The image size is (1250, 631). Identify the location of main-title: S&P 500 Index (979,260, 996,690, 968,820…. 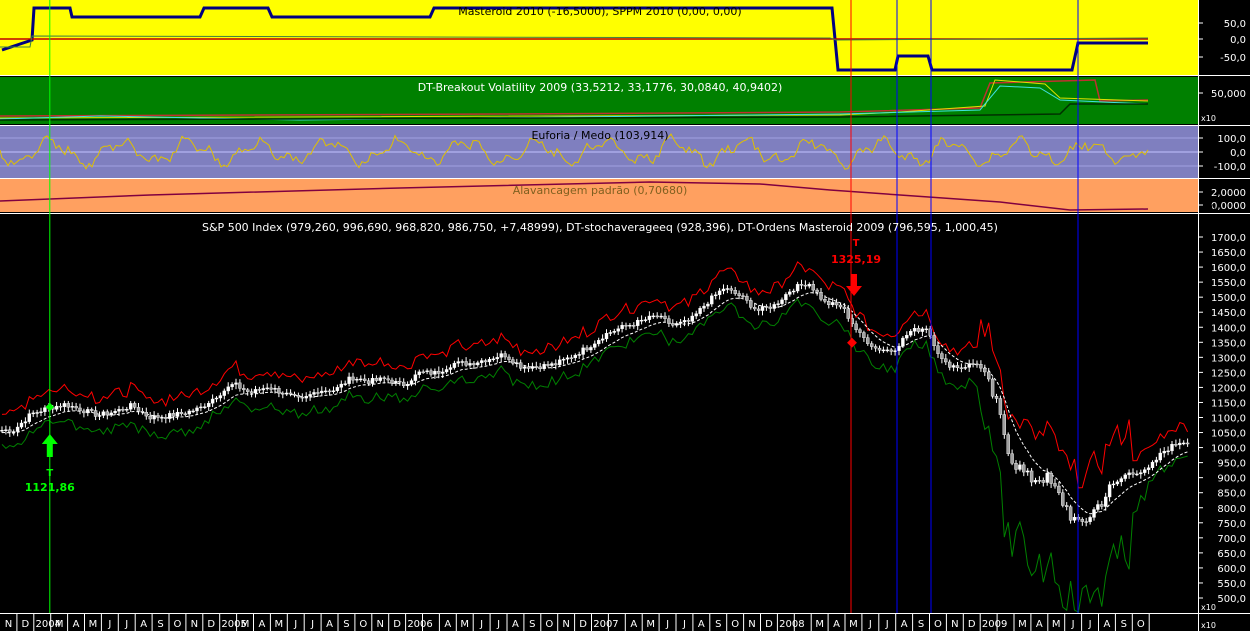
(600, 227).